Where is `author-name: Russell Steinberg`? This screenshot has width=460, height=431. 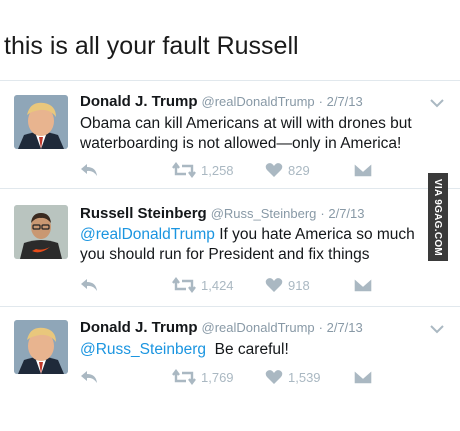
author-name: Russell Steinberg is located at coordinates (143, 213).